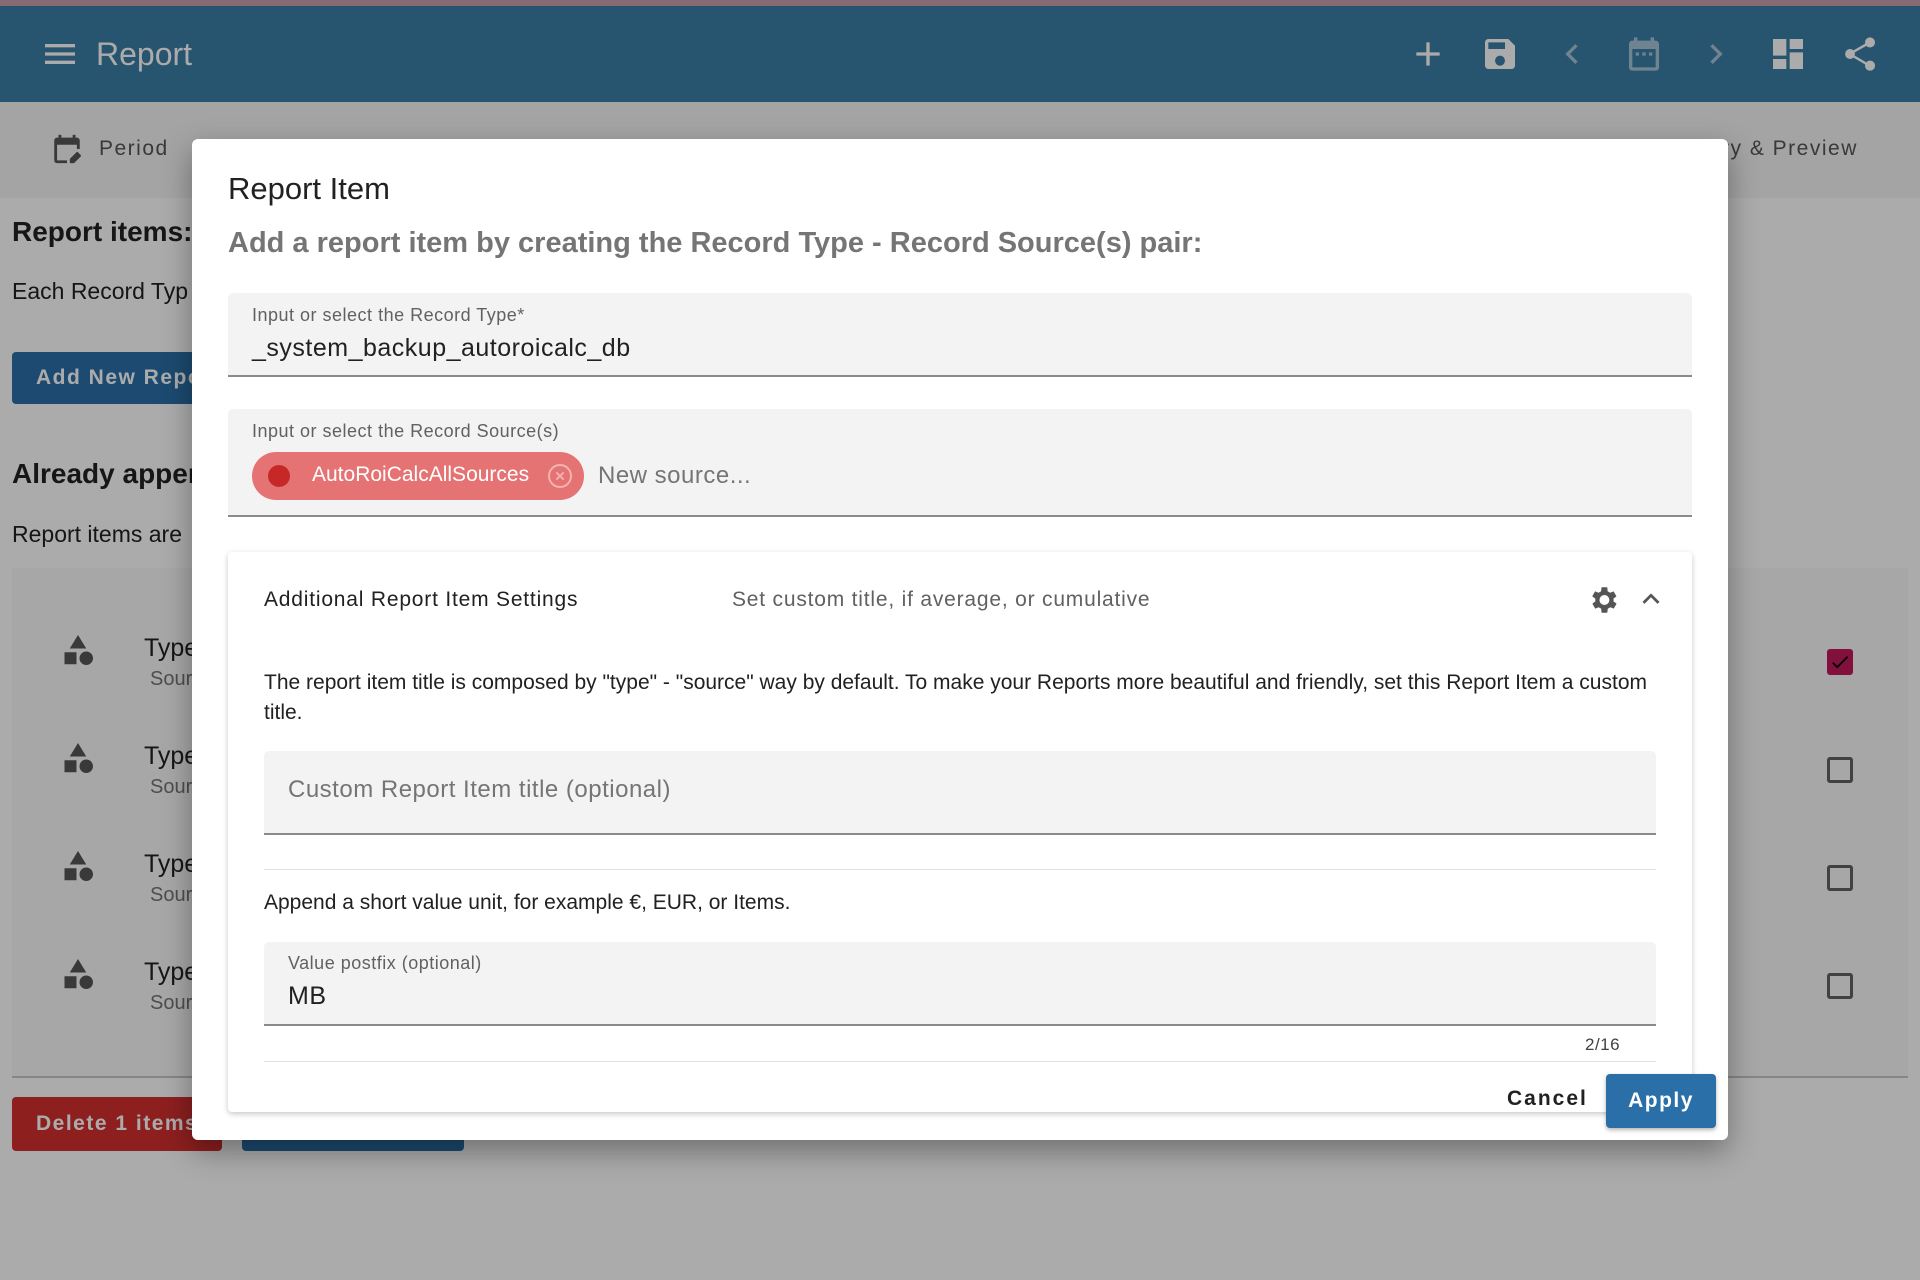 The width and height of the screenshot is (1920, 1280). What do you see at coordinates (960, 793) in the screenshot?
I see `custom-title-input: Custom Report Item title (optional)` at bounding box center [960, 793].